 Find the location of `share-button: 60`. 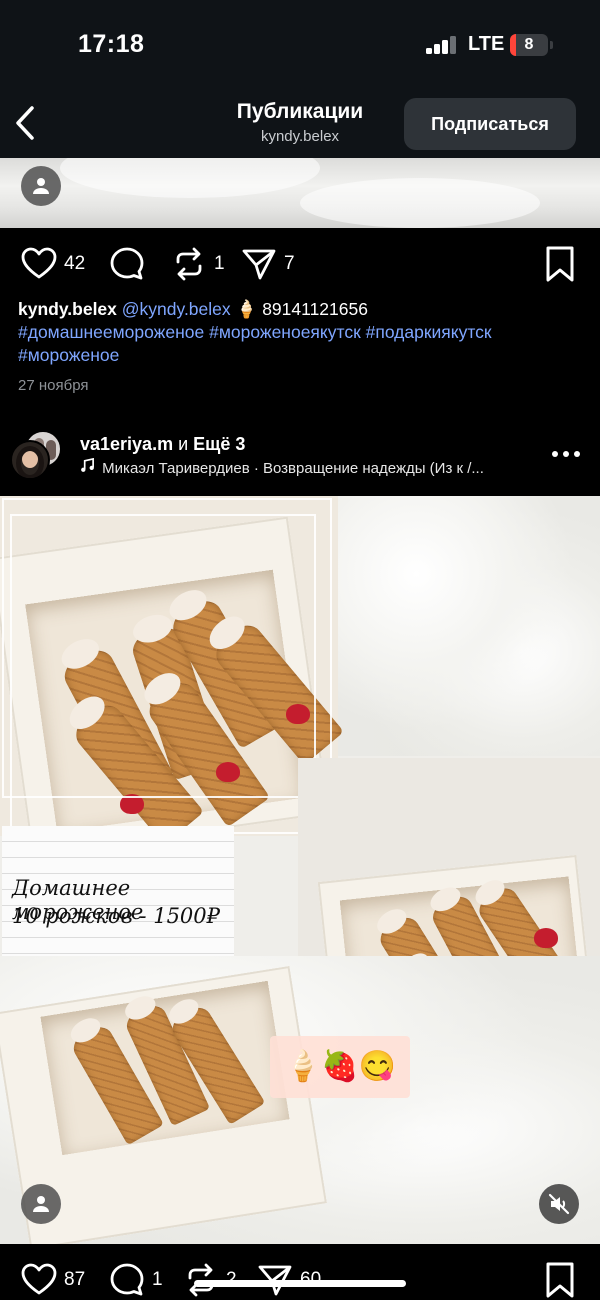

share-button: 60 is located at coordinates (288, 1277).